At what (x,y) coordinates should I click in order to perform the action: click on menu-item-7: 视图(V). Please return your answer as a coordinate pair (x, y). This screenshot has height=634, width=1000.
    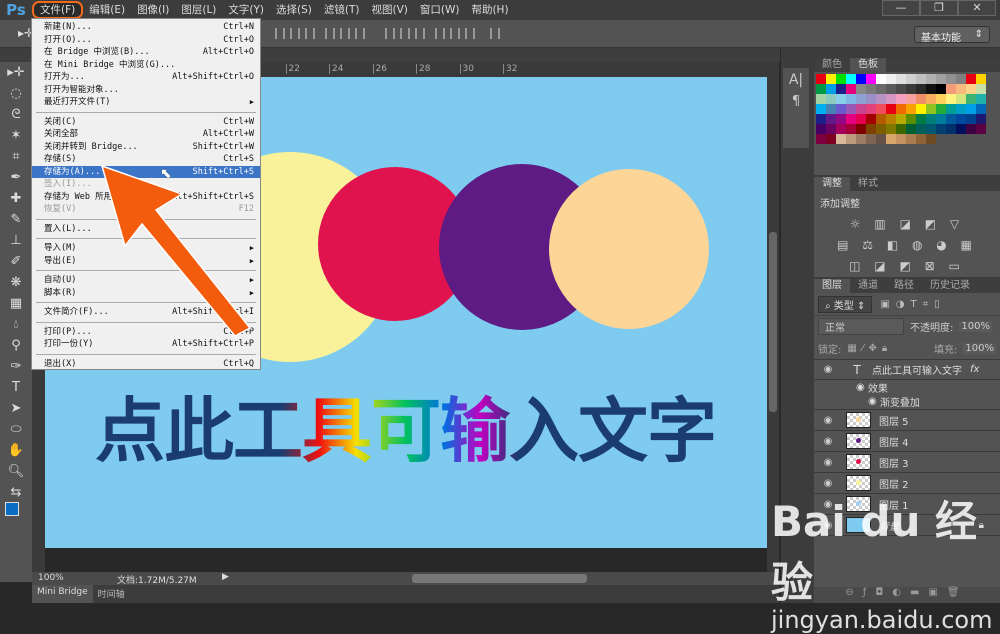
    Looking at the image, I should click on (389, 10).